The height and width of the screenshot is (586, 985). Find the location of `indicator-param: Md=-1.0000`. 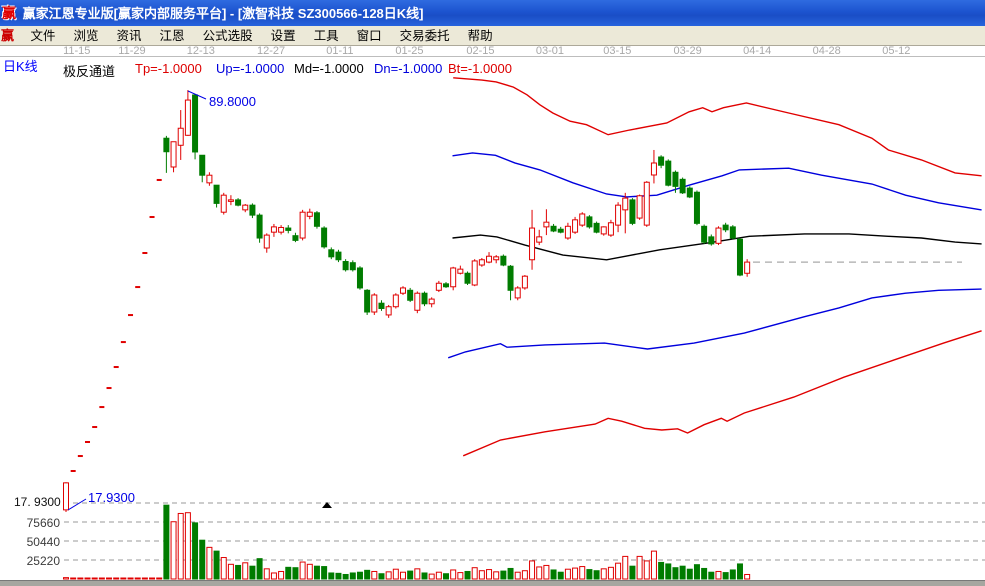

indicator-param: Md=-1.0000 is located at coordinates (329, 68).